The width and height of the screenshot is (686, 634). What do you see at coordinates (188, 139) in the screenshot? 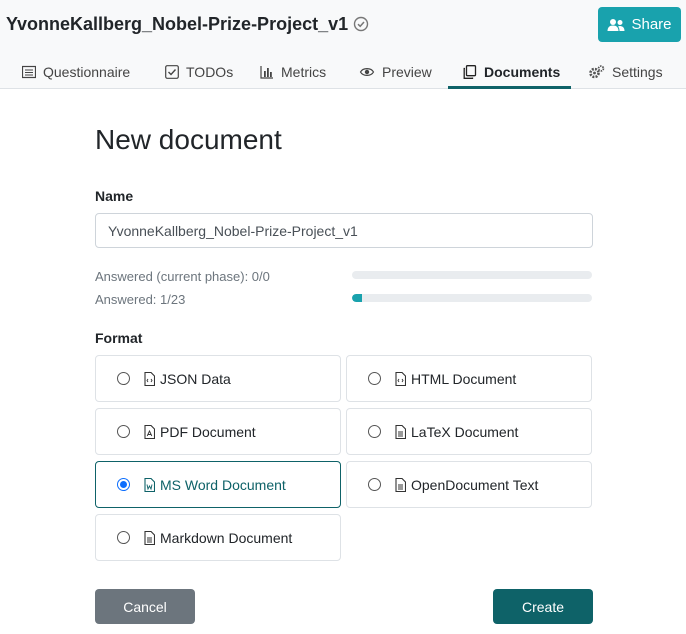
I see `page-title: New document` at bounding box center [188, 139].